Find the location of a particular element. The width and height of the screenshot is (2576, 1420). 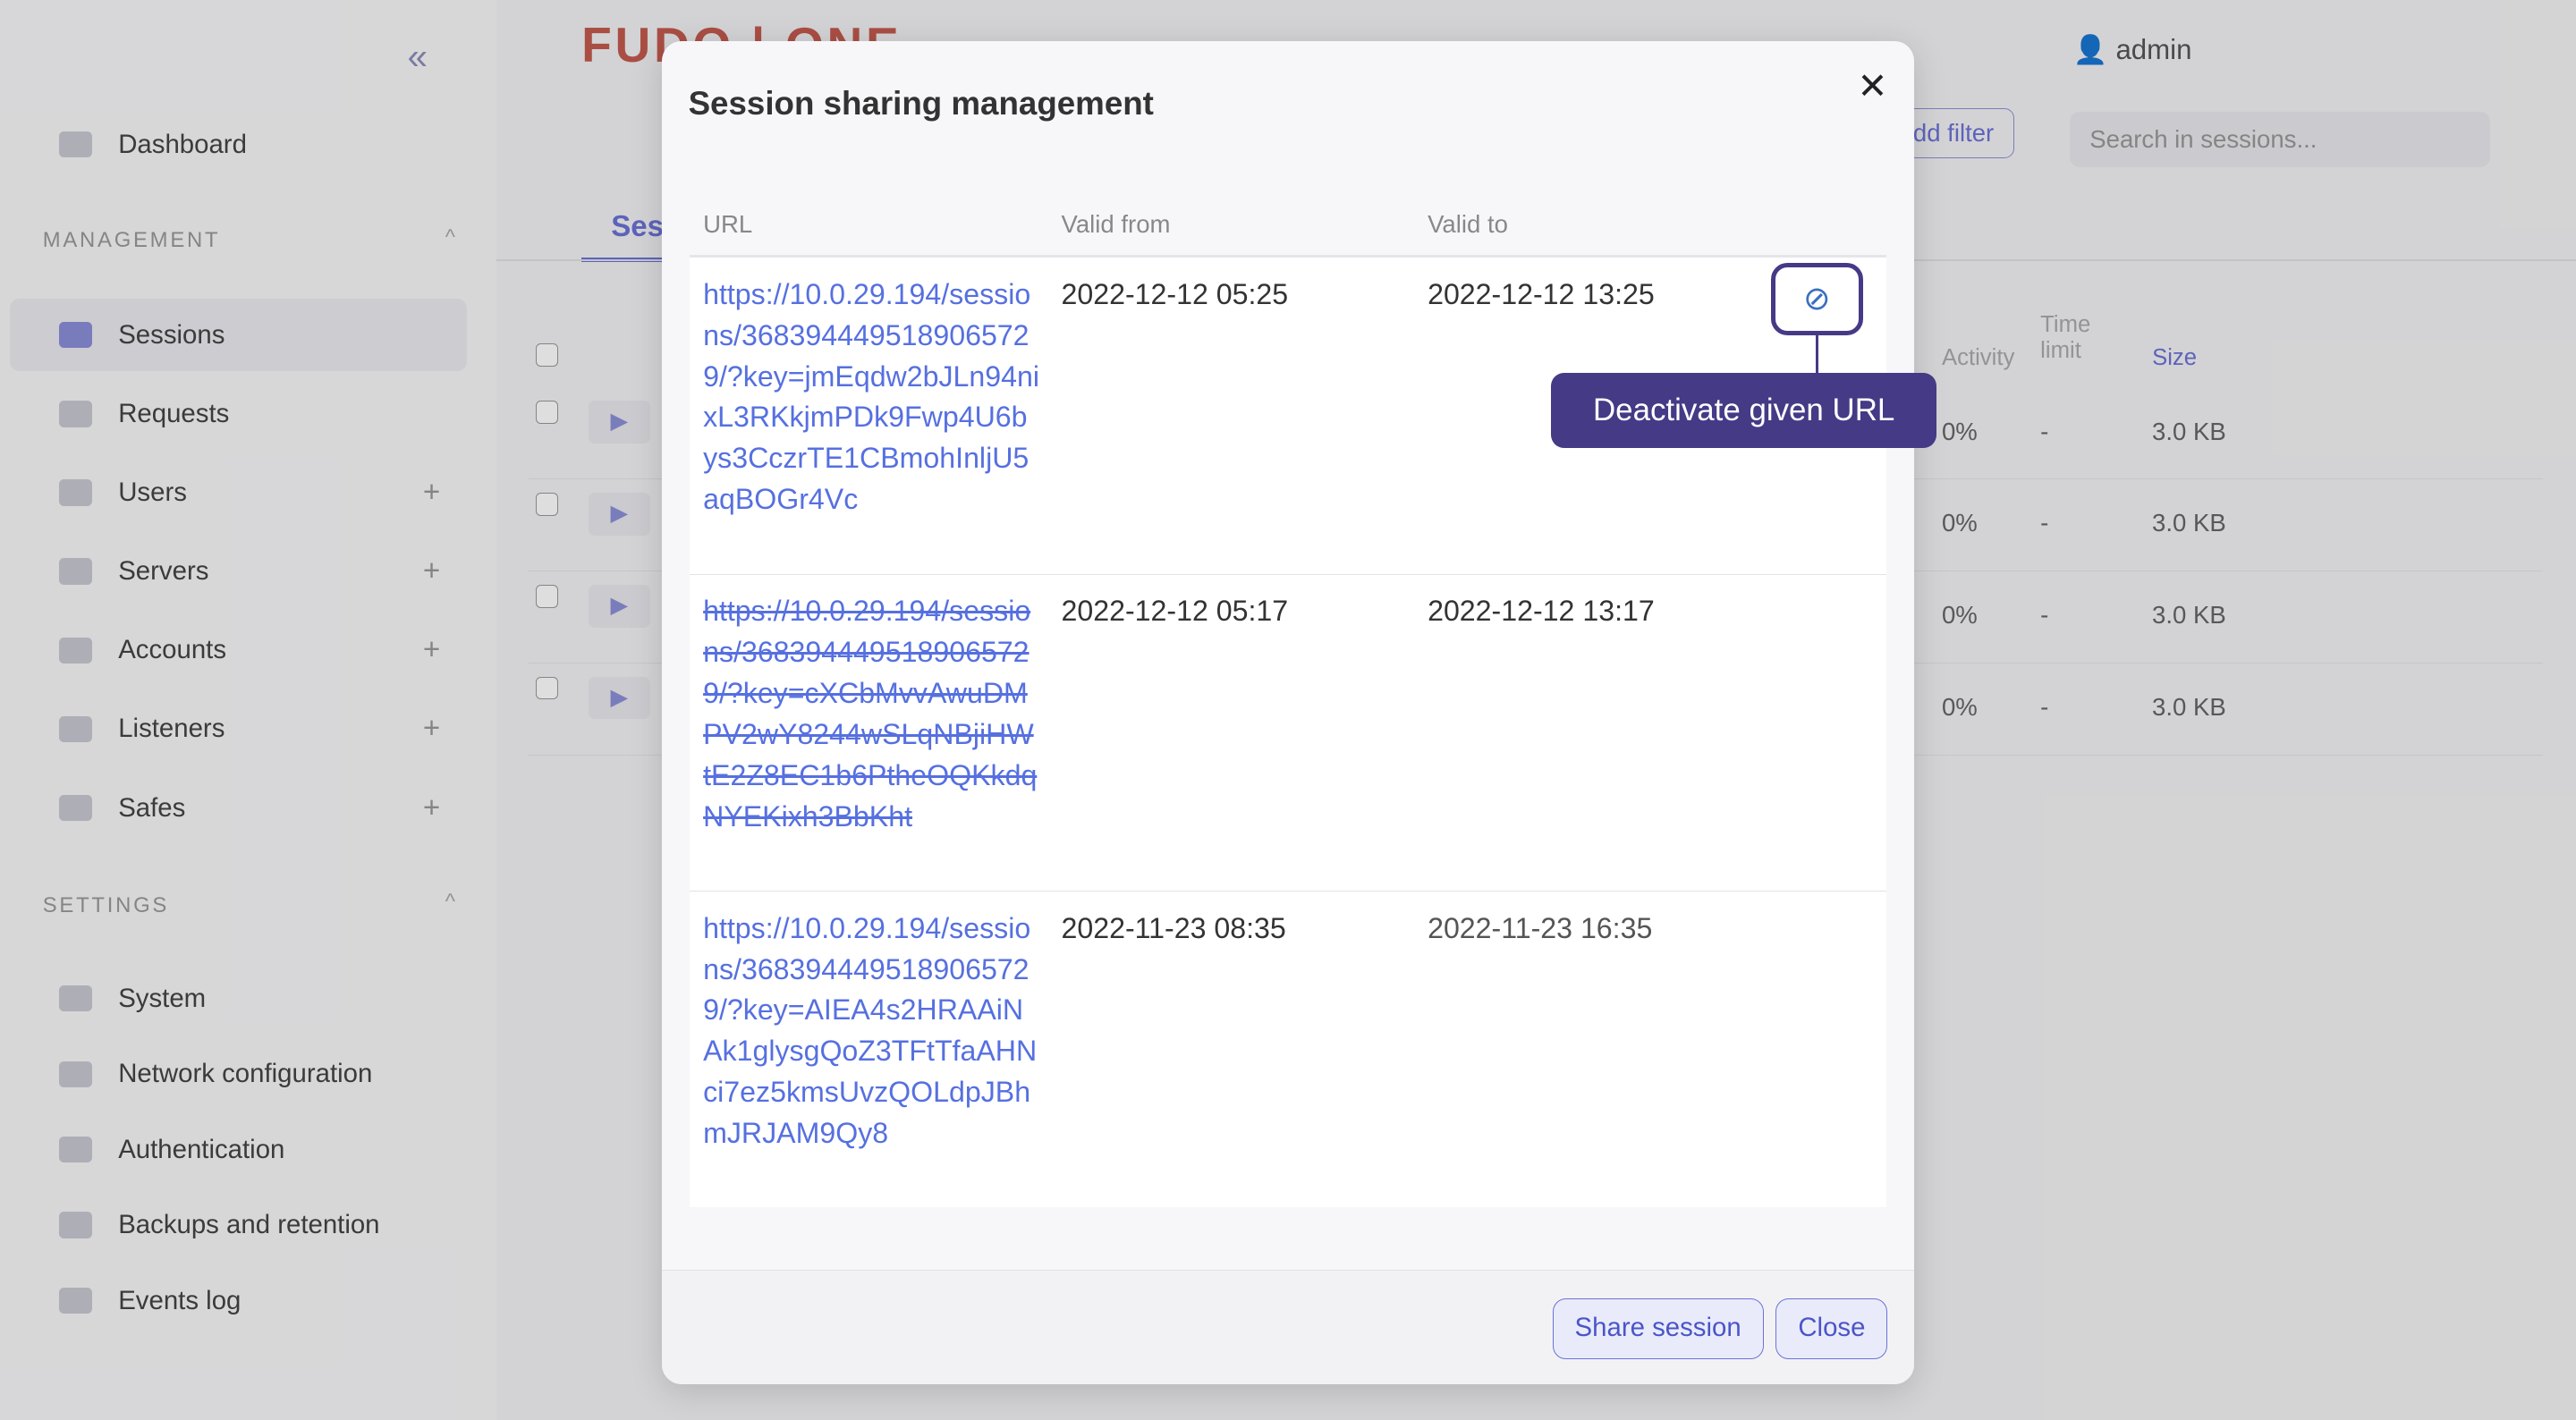

tooltip: Deactivate given URL is located at coordinates (1743, 410).